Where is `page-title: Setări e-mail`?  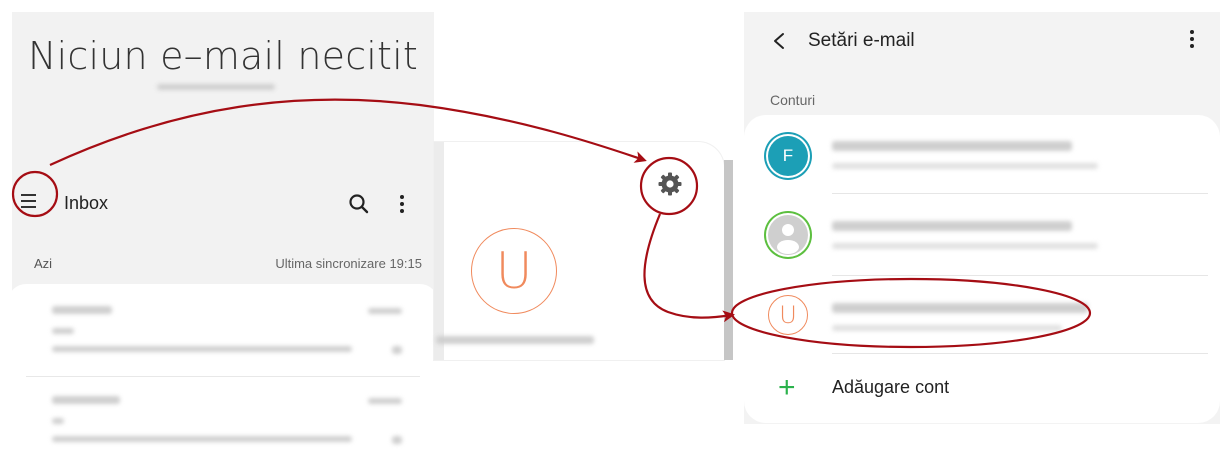 page-title: Setări e-mail is located at coordinates (861, 40).